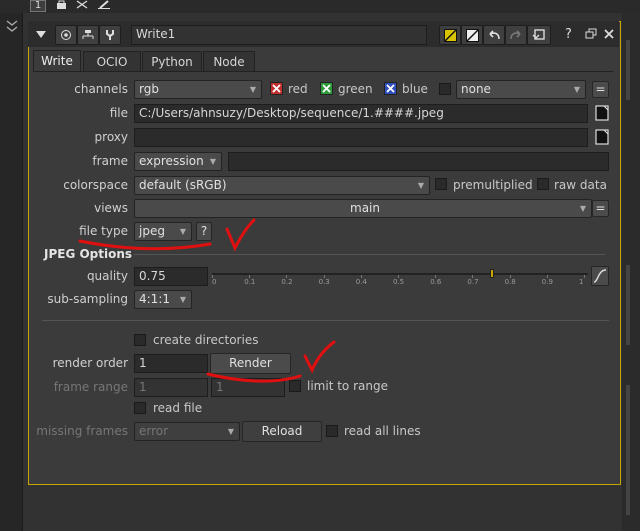 This screenshot has width=640, height=531. What do you see at coordinates (111, 137) in the screenshot?
I see `proxy-label: proxy` at bounding box center [111, 137].